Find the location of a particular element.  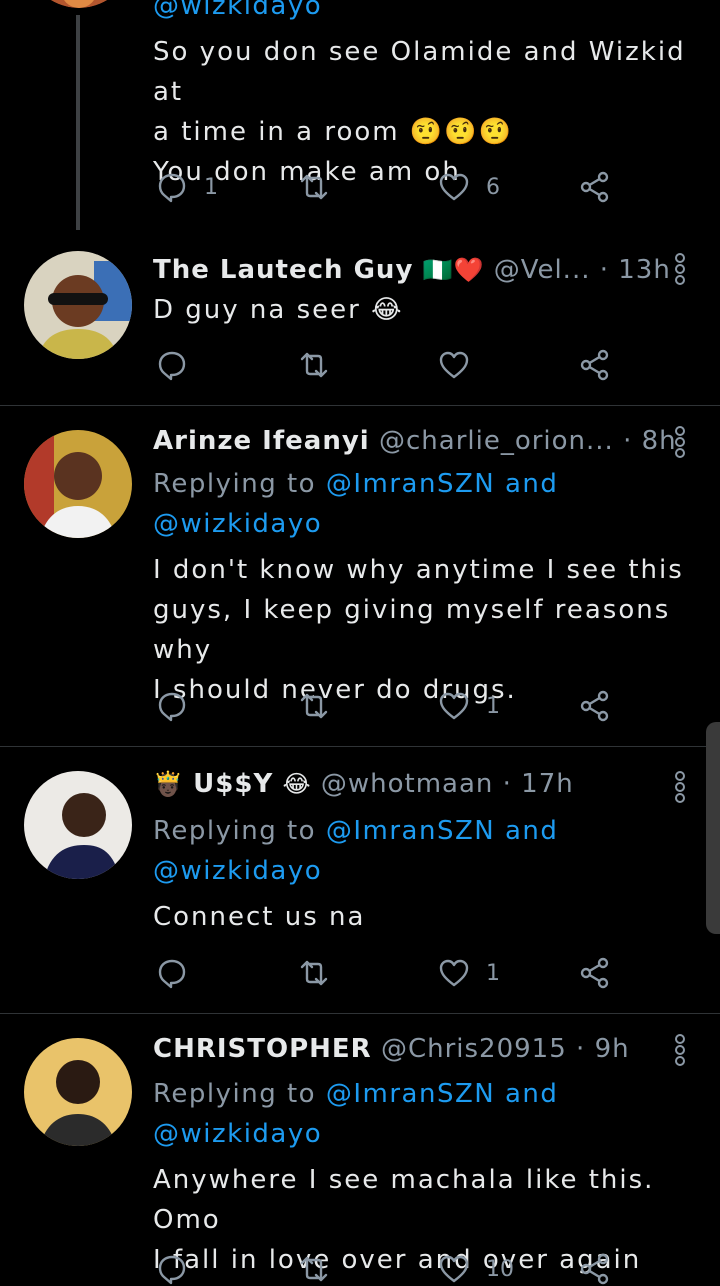

like-button: 10 is located at coordinates (476, 1269).